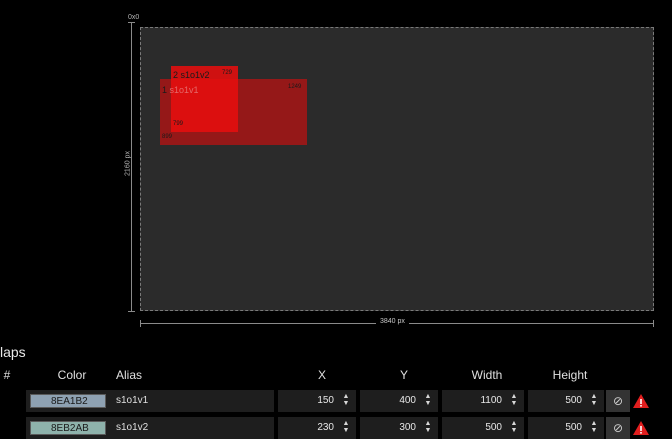 The width and height of the screenshot is (672, 439). I want to click on color-swatch: 8EA1B2, so click(68, 401).